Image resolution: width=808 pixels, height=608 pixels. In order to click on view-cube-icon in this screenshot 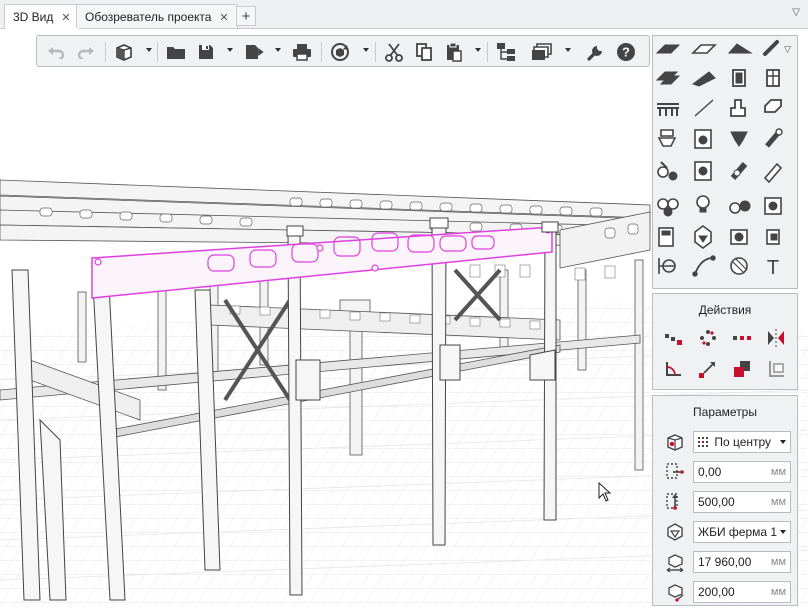, I will do `click(124, 52)`.